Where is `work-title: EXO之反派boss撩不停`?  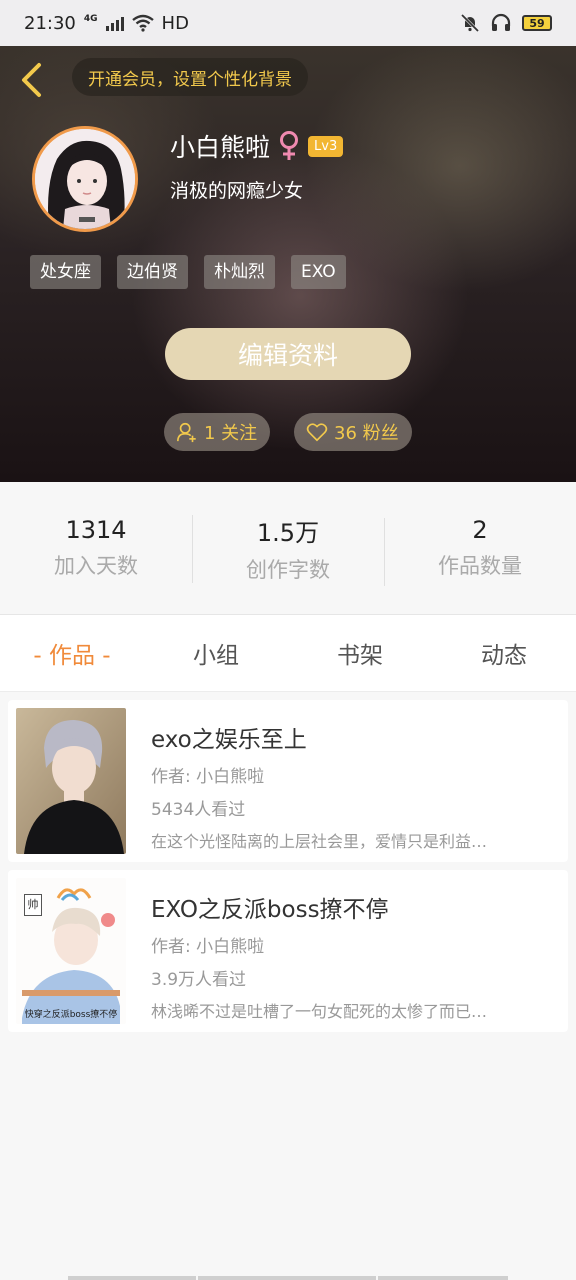
work-title: EXO之反派boss撩不停 is located at coordinates (270, 910).